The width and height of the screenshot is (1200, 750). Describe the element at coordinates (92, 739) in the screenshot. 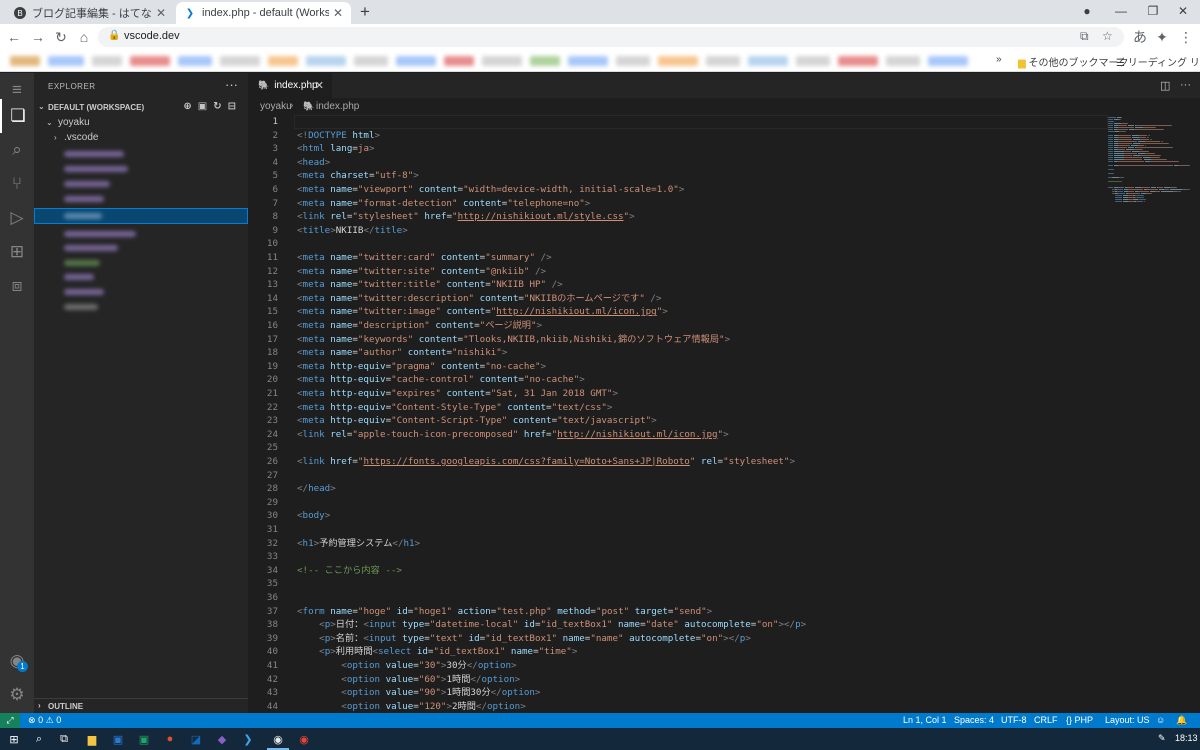

I see `file-explorer-icon: ▆` at that location.